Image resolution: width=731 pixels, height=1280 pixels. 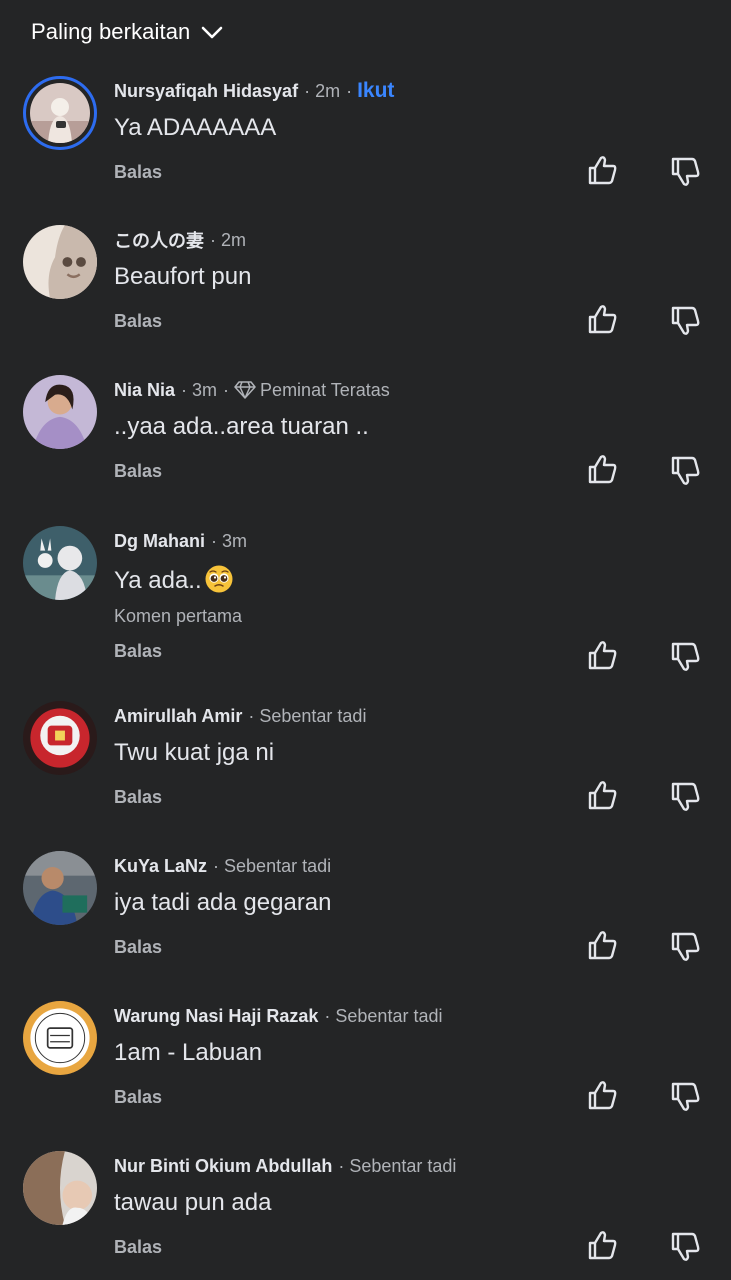 I want to click on author-name: Warung Nasi Haji Razak, so click(x=216, y=1016).